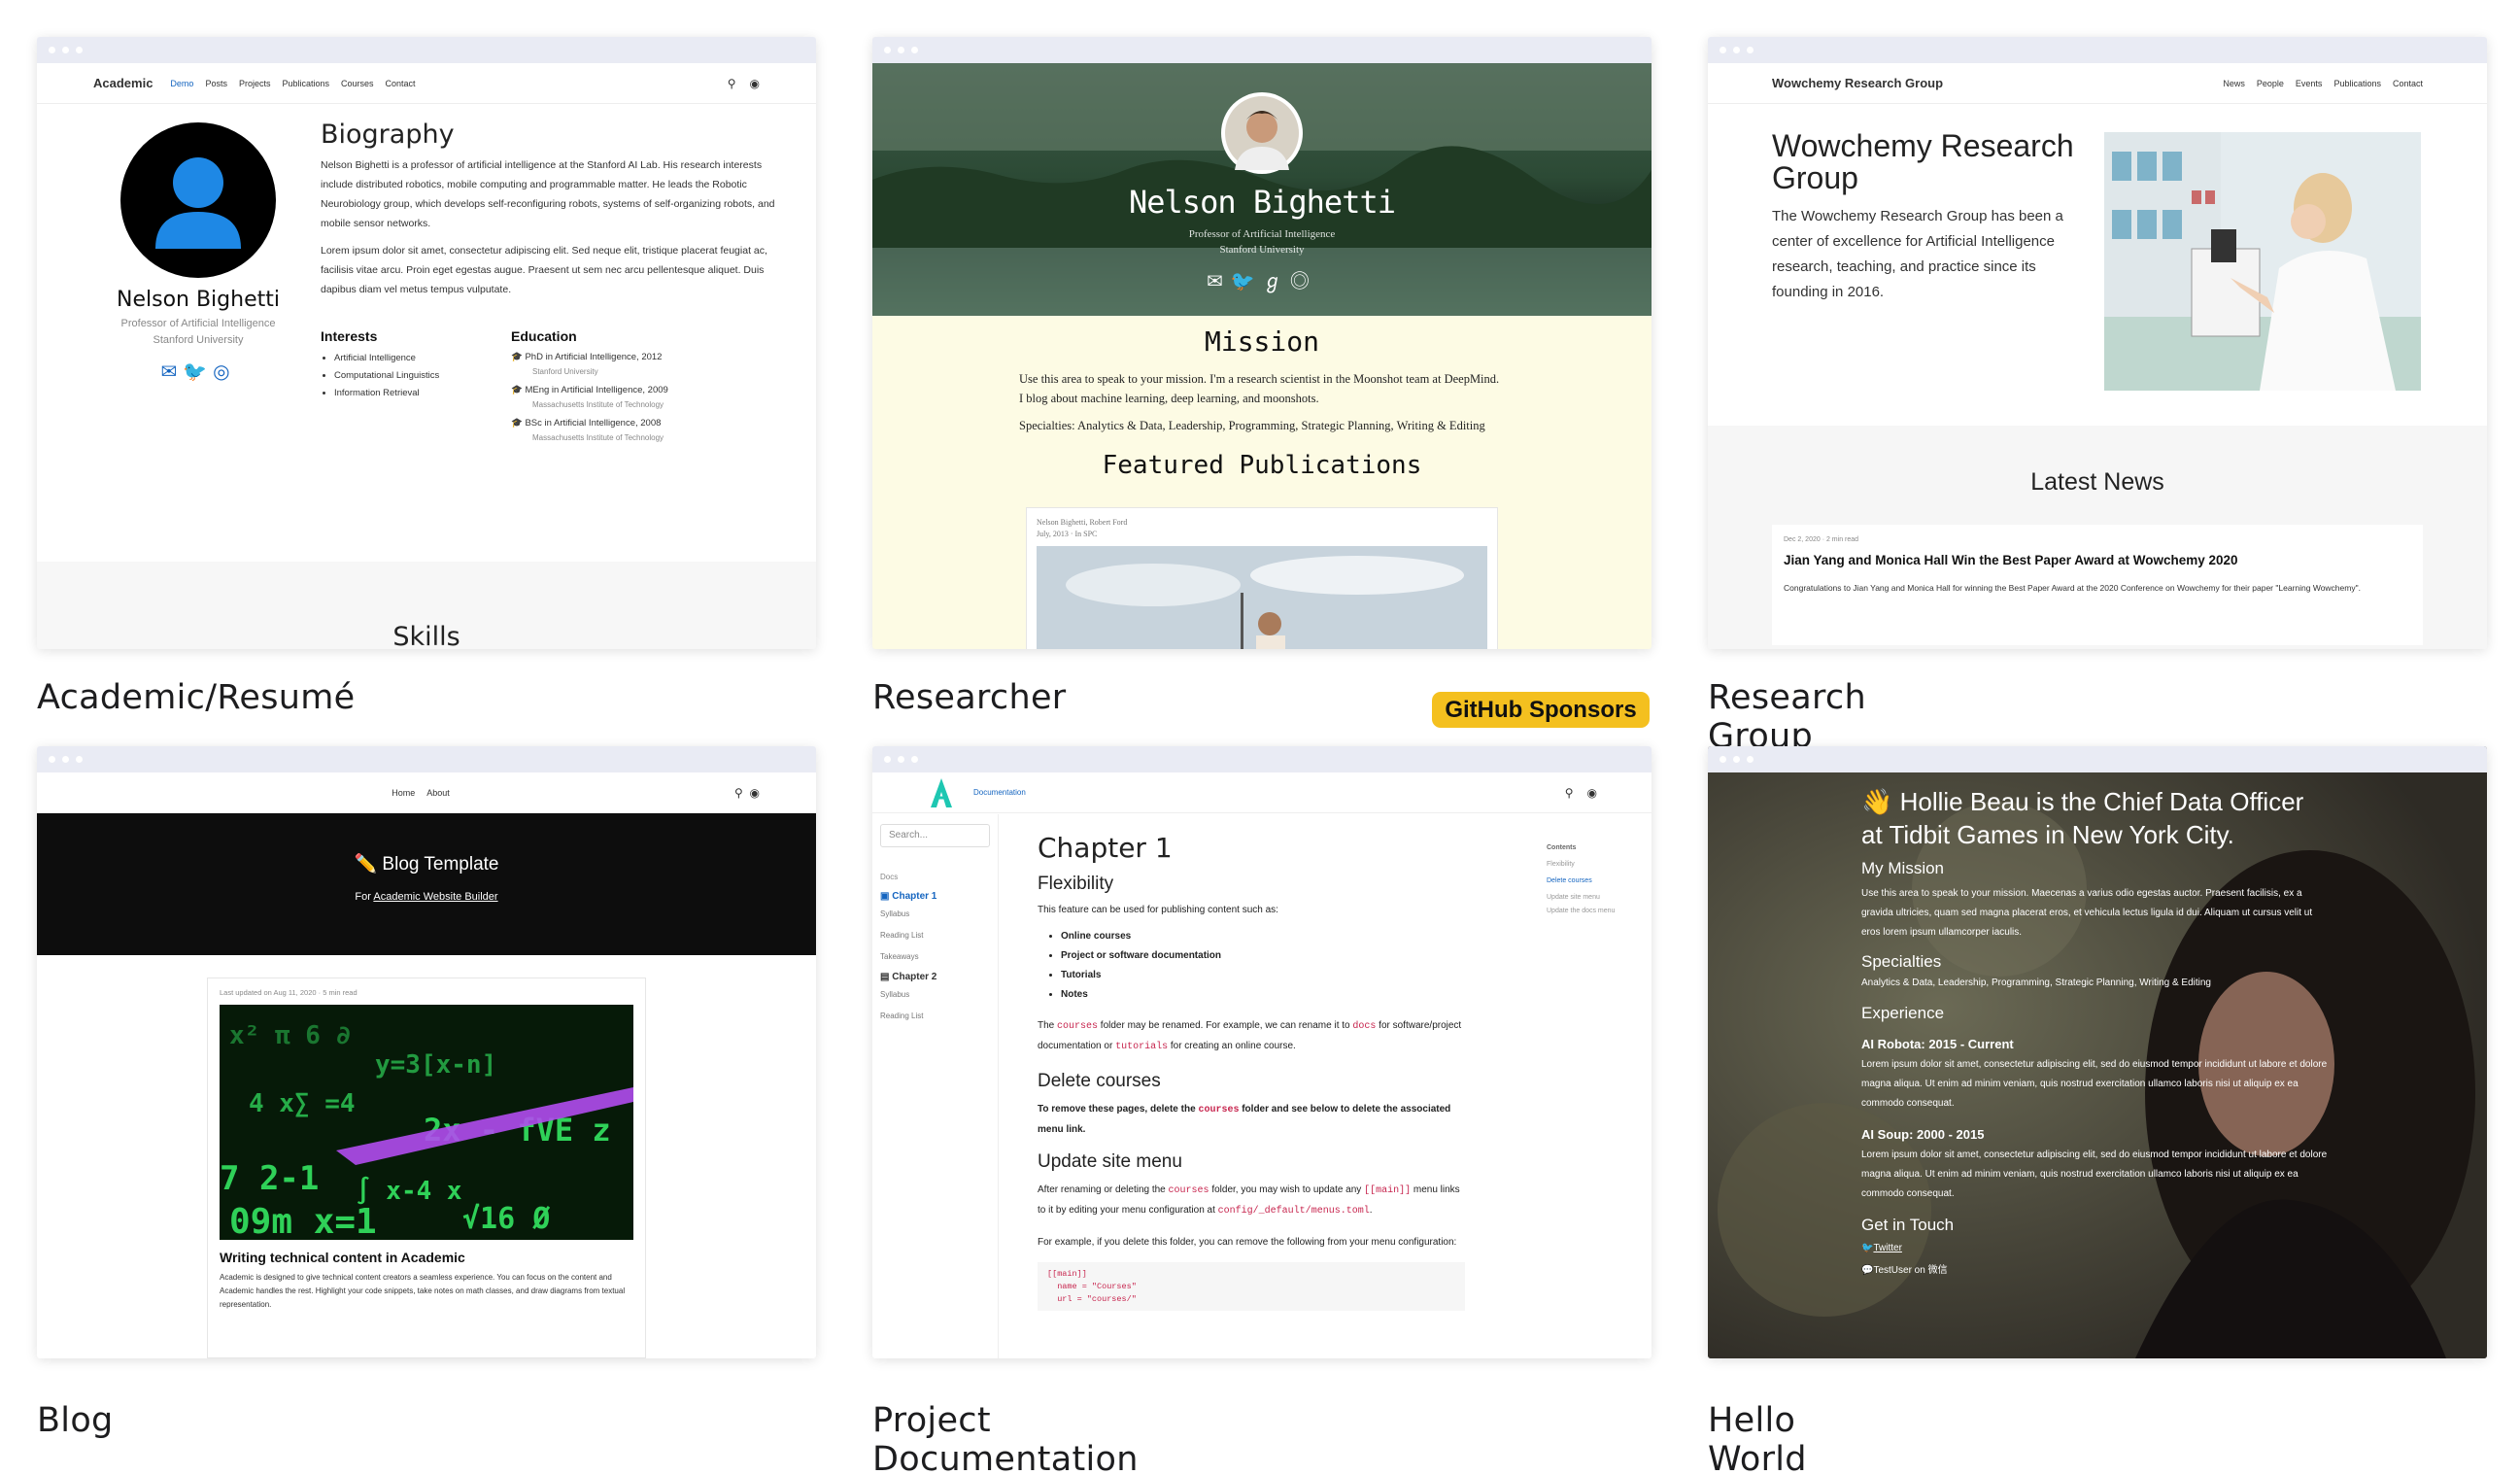 The height and width of the screenshot is (1475, 2520). What do you see at coordinates (426, 1257) in the screenshot?
I see `post-title: Writing technical content in Academic` at bounding box center [426, 1257].